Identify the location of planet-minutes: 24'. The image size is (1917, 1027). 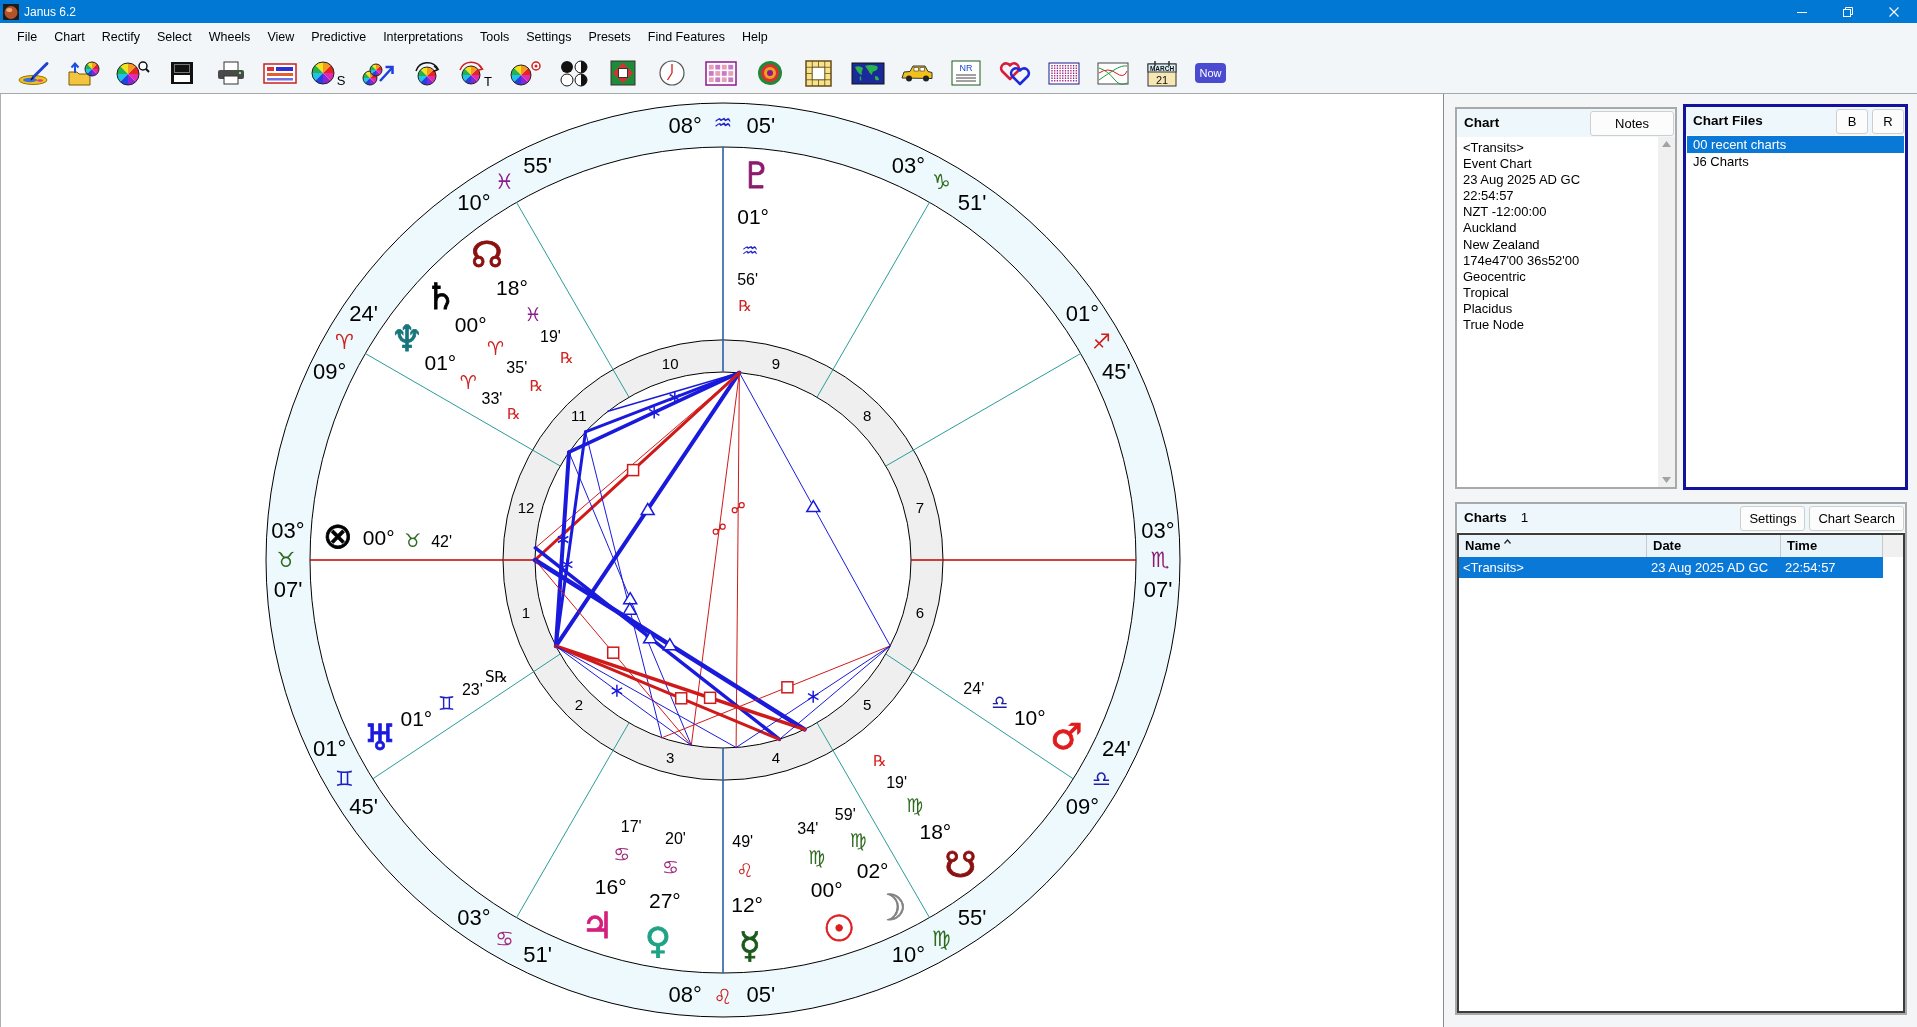
(974, 689).